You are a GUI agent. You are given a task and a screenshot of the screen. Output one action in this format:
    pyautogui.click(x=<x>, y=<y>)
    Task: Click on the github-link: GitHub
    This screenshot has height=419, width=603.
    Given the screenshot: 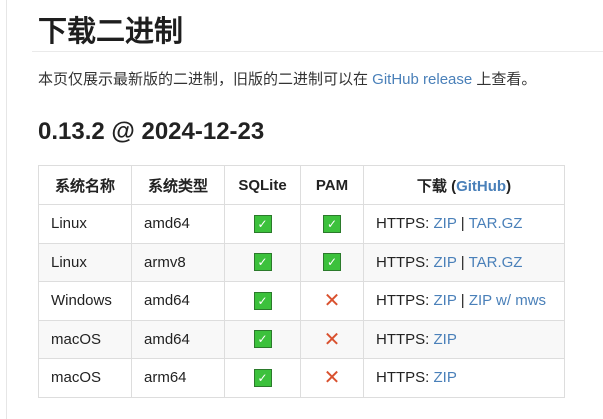 What is the action you would take?
    pyautogui.click(x=481, y=186)
    